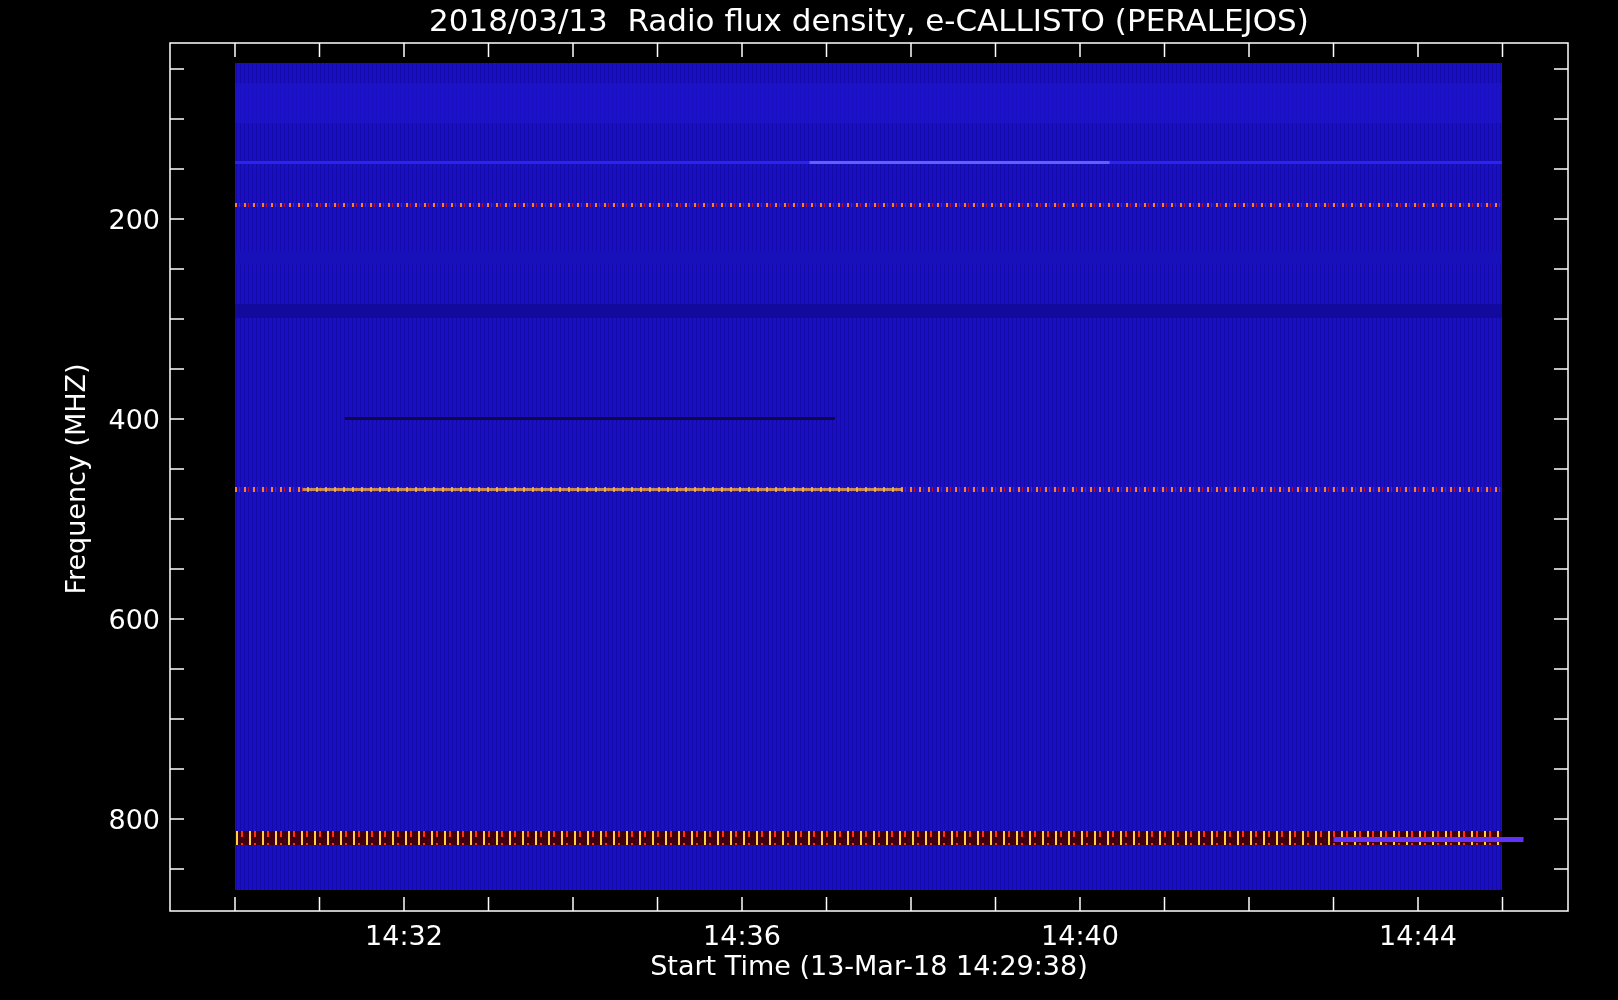 The width and height of the screenshot is (1618, 1000). Describe the element at coordinates (742, 935) in the screenshot. I see `x-tick-label: 14:36` at that location.